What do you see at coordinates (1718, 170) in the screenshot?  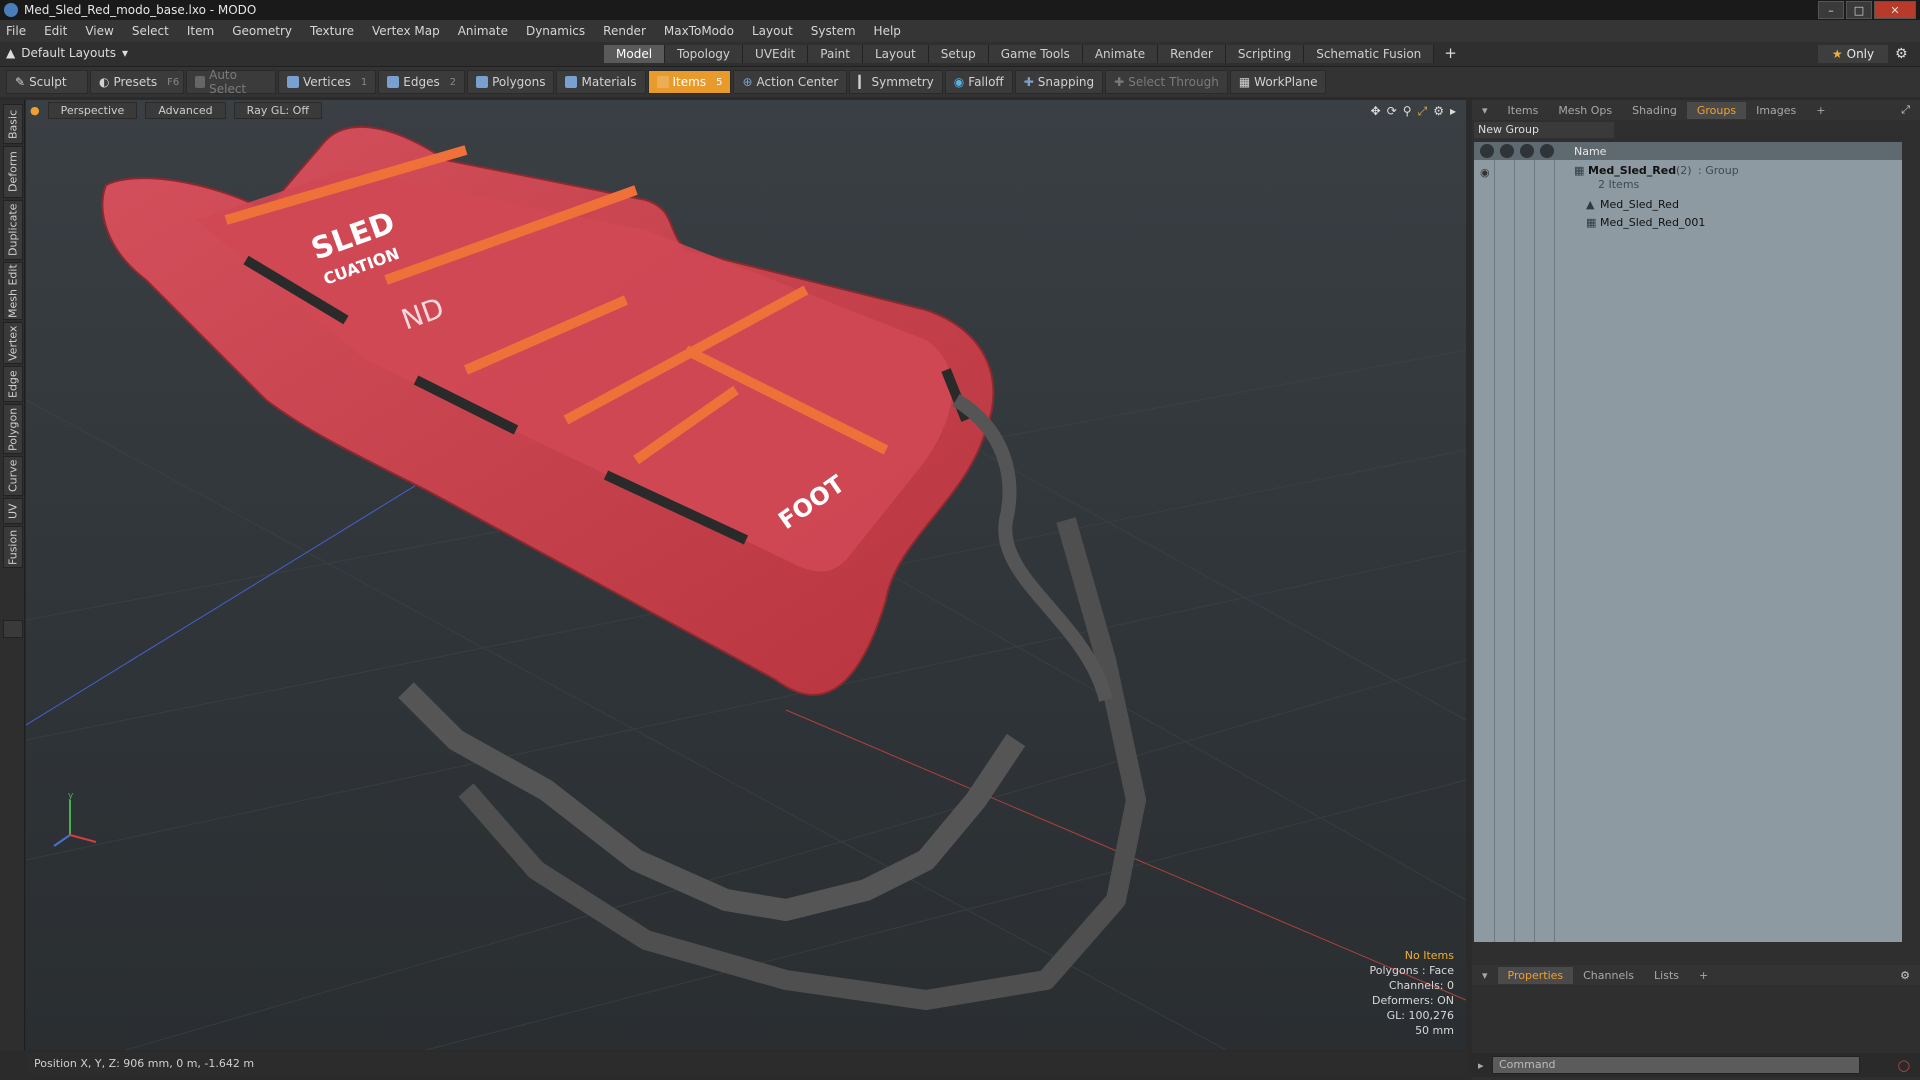 I see `group-type: : Group` at bounding box center [1718, 170].